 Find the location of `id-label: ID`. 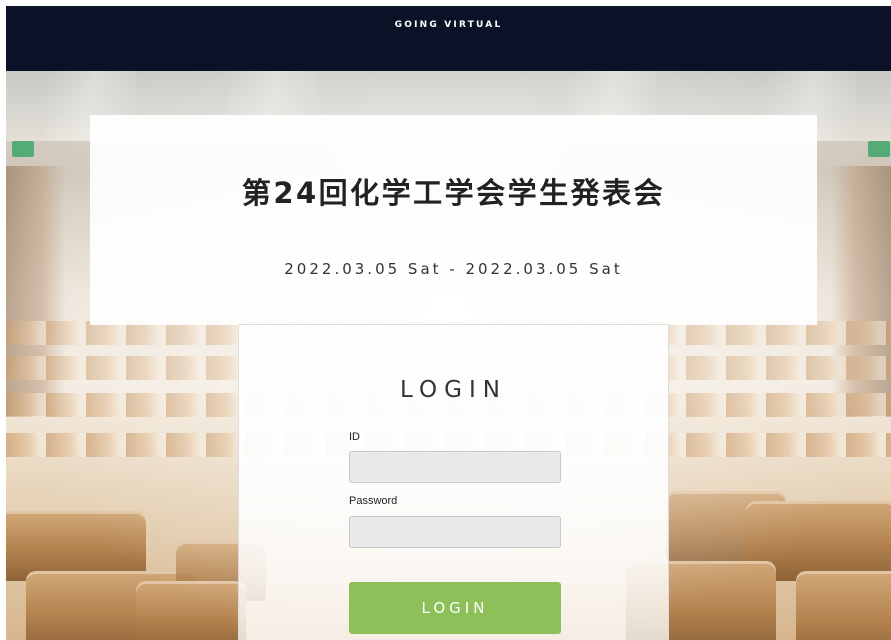

id-label: ID is located at coordinates (354, 437).